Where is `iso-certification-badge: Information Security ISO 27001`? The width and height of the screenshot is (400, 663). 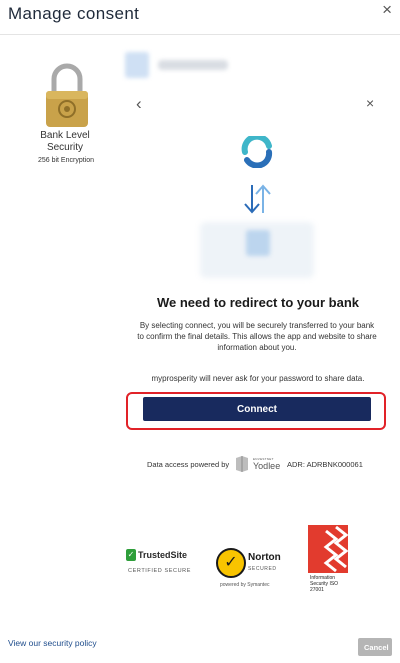 iso-certification-badge: Information Security ISO 27001 is located at coordinates (328, 568).